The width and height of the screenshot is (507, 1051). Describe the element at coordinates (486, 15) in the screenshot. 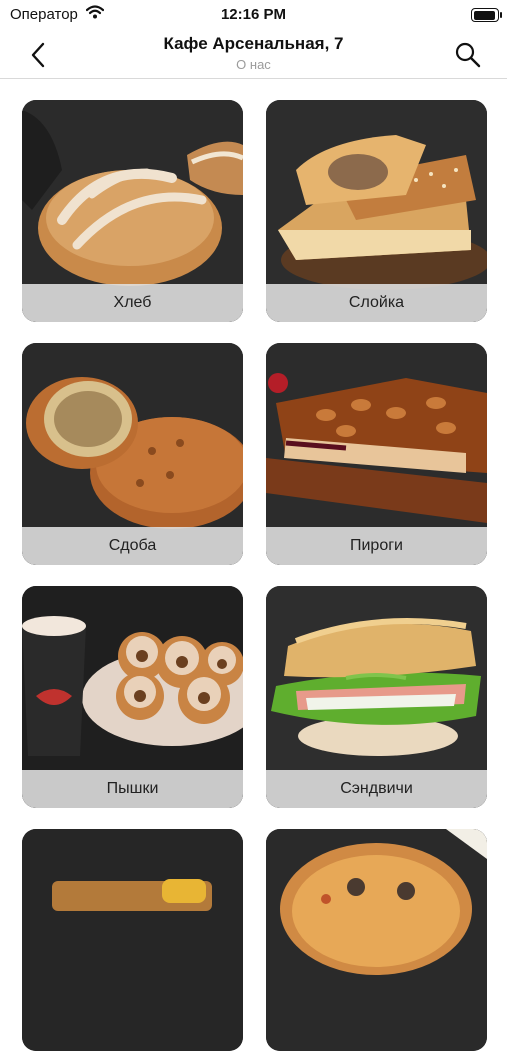

I see `battery-icon` at that location.